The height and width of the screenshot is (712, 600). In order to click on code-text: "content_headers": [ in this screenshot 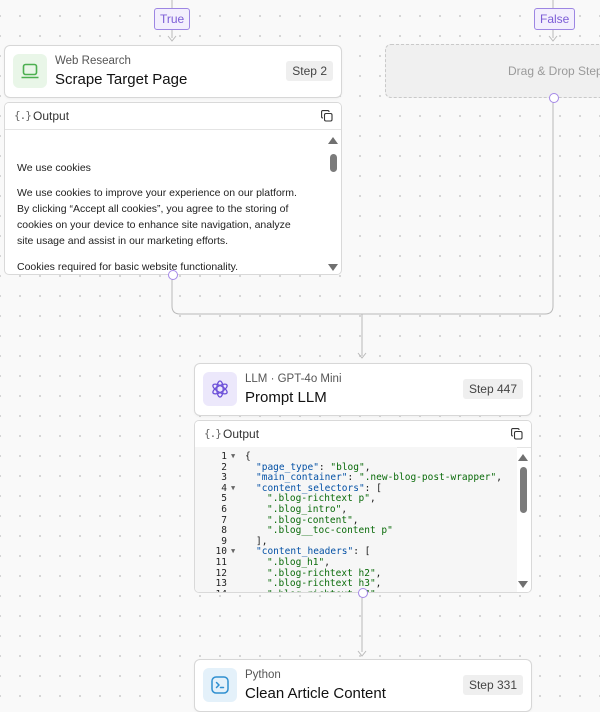, I will do `click(313, 552)`.